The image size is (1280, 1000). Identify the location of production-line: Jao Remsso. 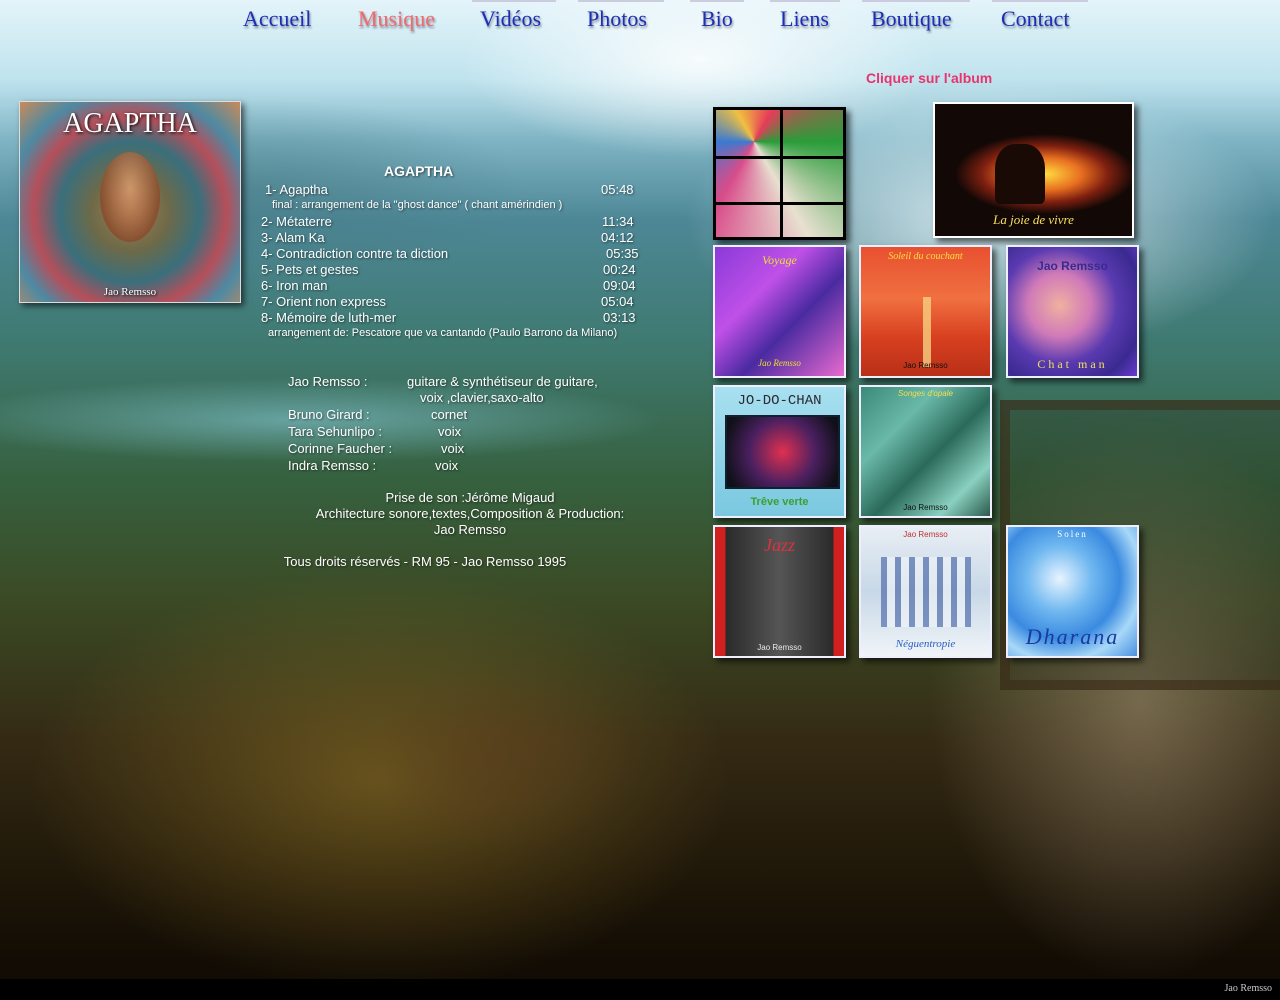
(470, 529).